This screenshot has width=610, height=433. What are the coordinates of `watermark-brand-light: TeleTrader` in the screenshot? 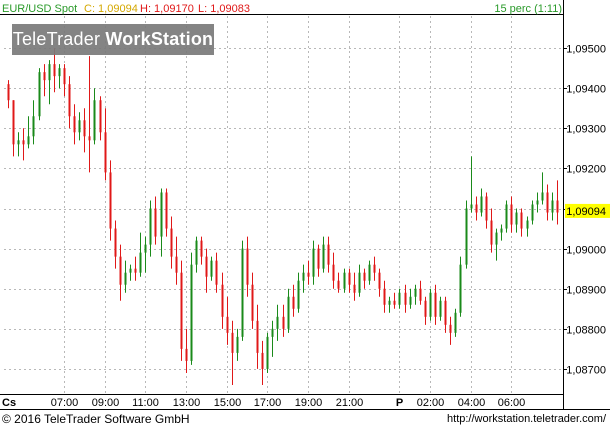 It's located at (56, 39).